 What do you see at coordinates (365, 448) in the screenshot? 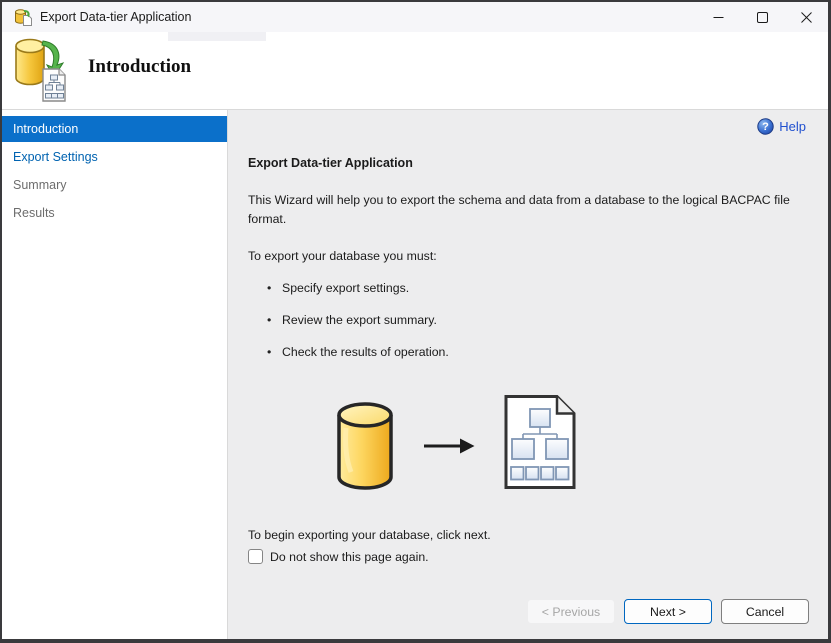
I see `database-cylinder-icon` at bounding box center [365, 448].